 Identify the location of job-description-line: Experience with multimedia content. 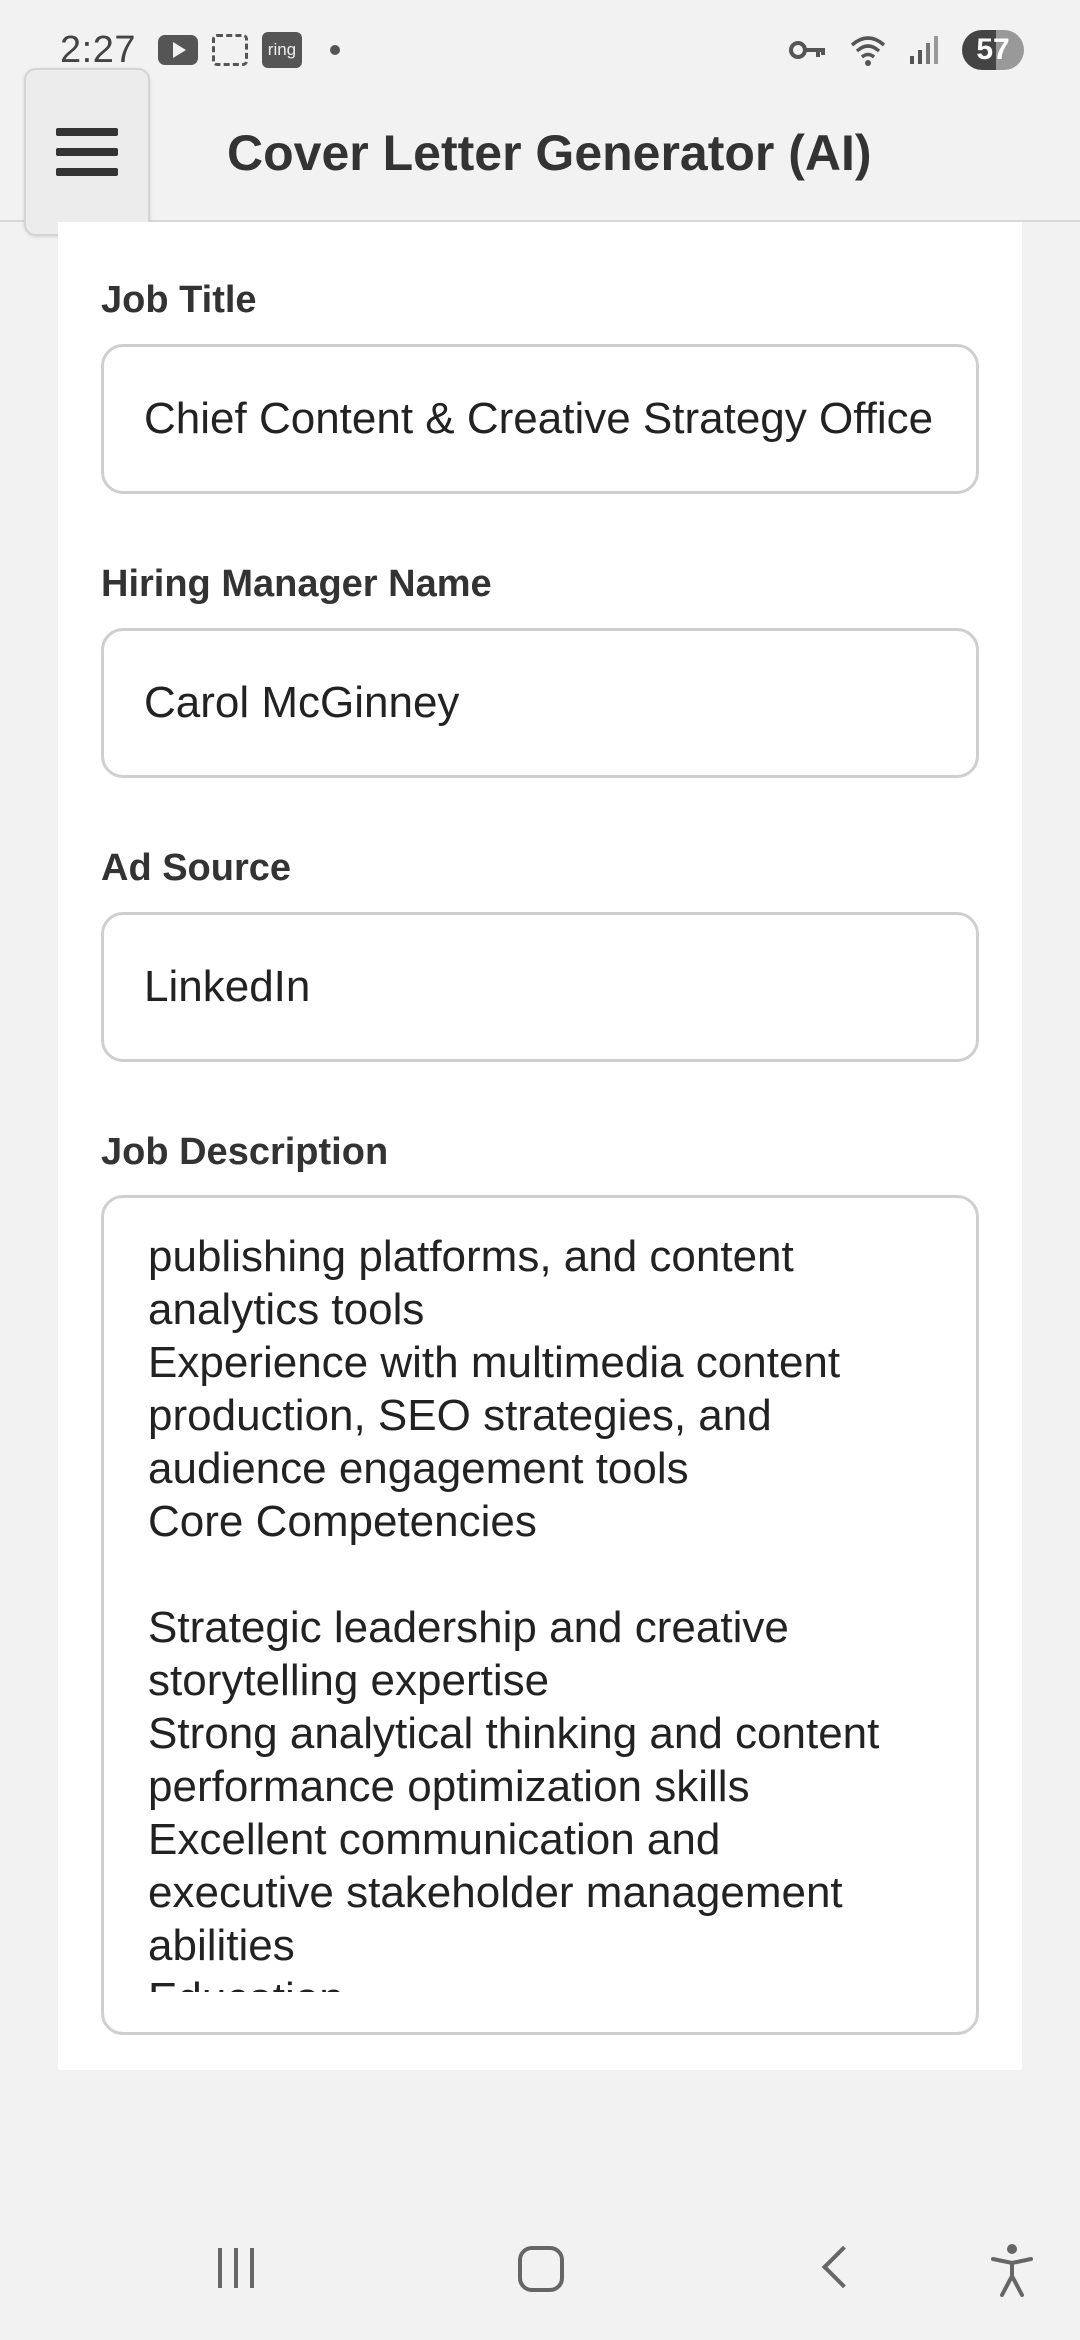
(494, 1362).